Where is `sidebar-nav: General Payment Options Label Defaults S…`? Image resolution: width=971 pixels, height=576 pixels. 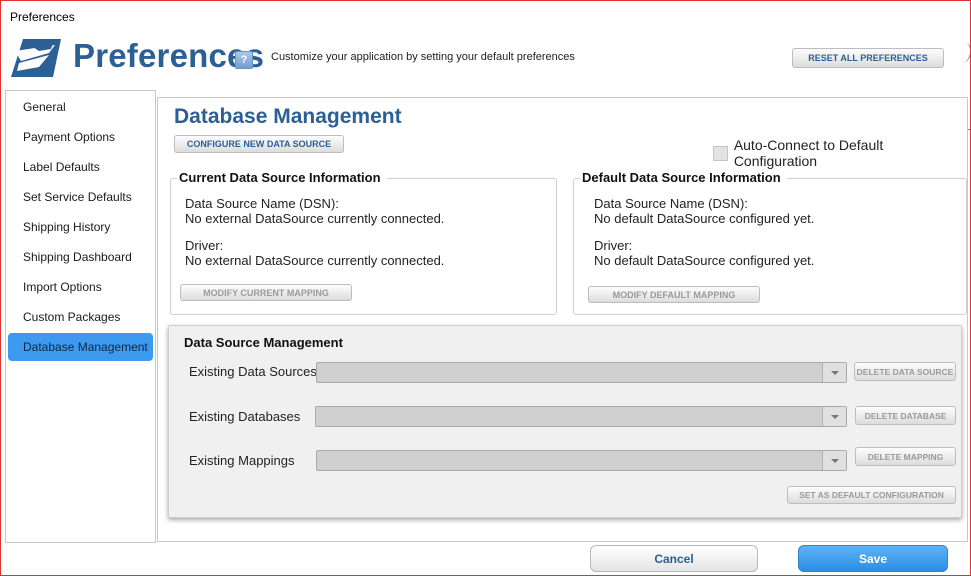 sidebar-nav: General Payment Options Label Defaults S… is located at coordinates (80, 316).